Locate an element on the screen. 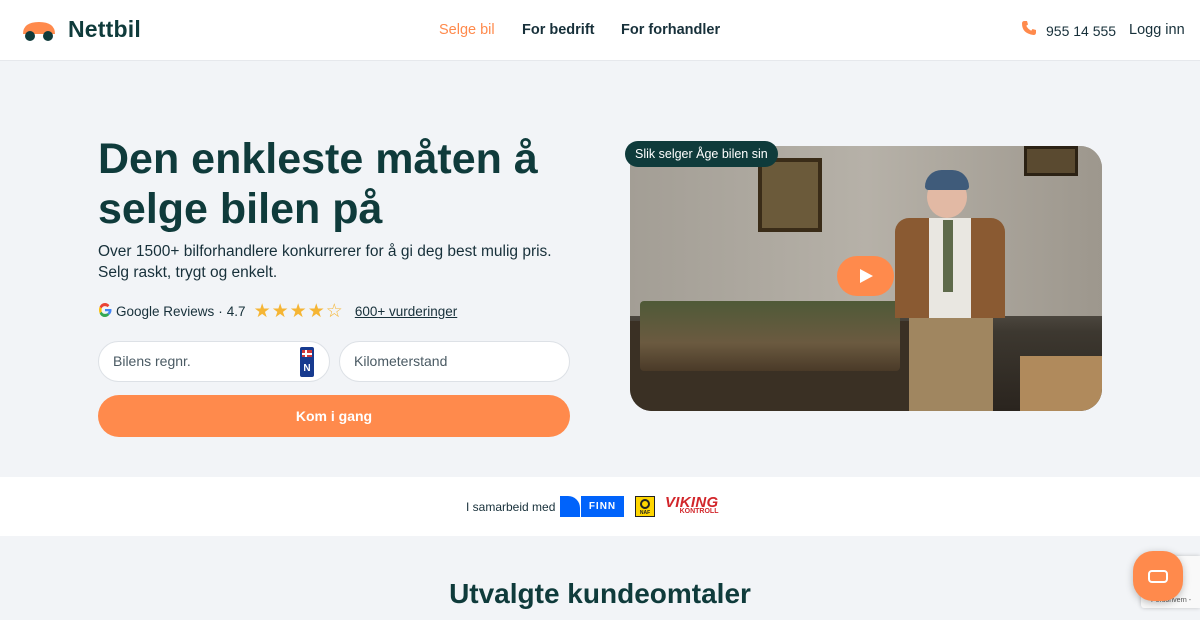 The height and width of the screenshot is (620, 1200). chat-button is located at coordinates (1158, 576).